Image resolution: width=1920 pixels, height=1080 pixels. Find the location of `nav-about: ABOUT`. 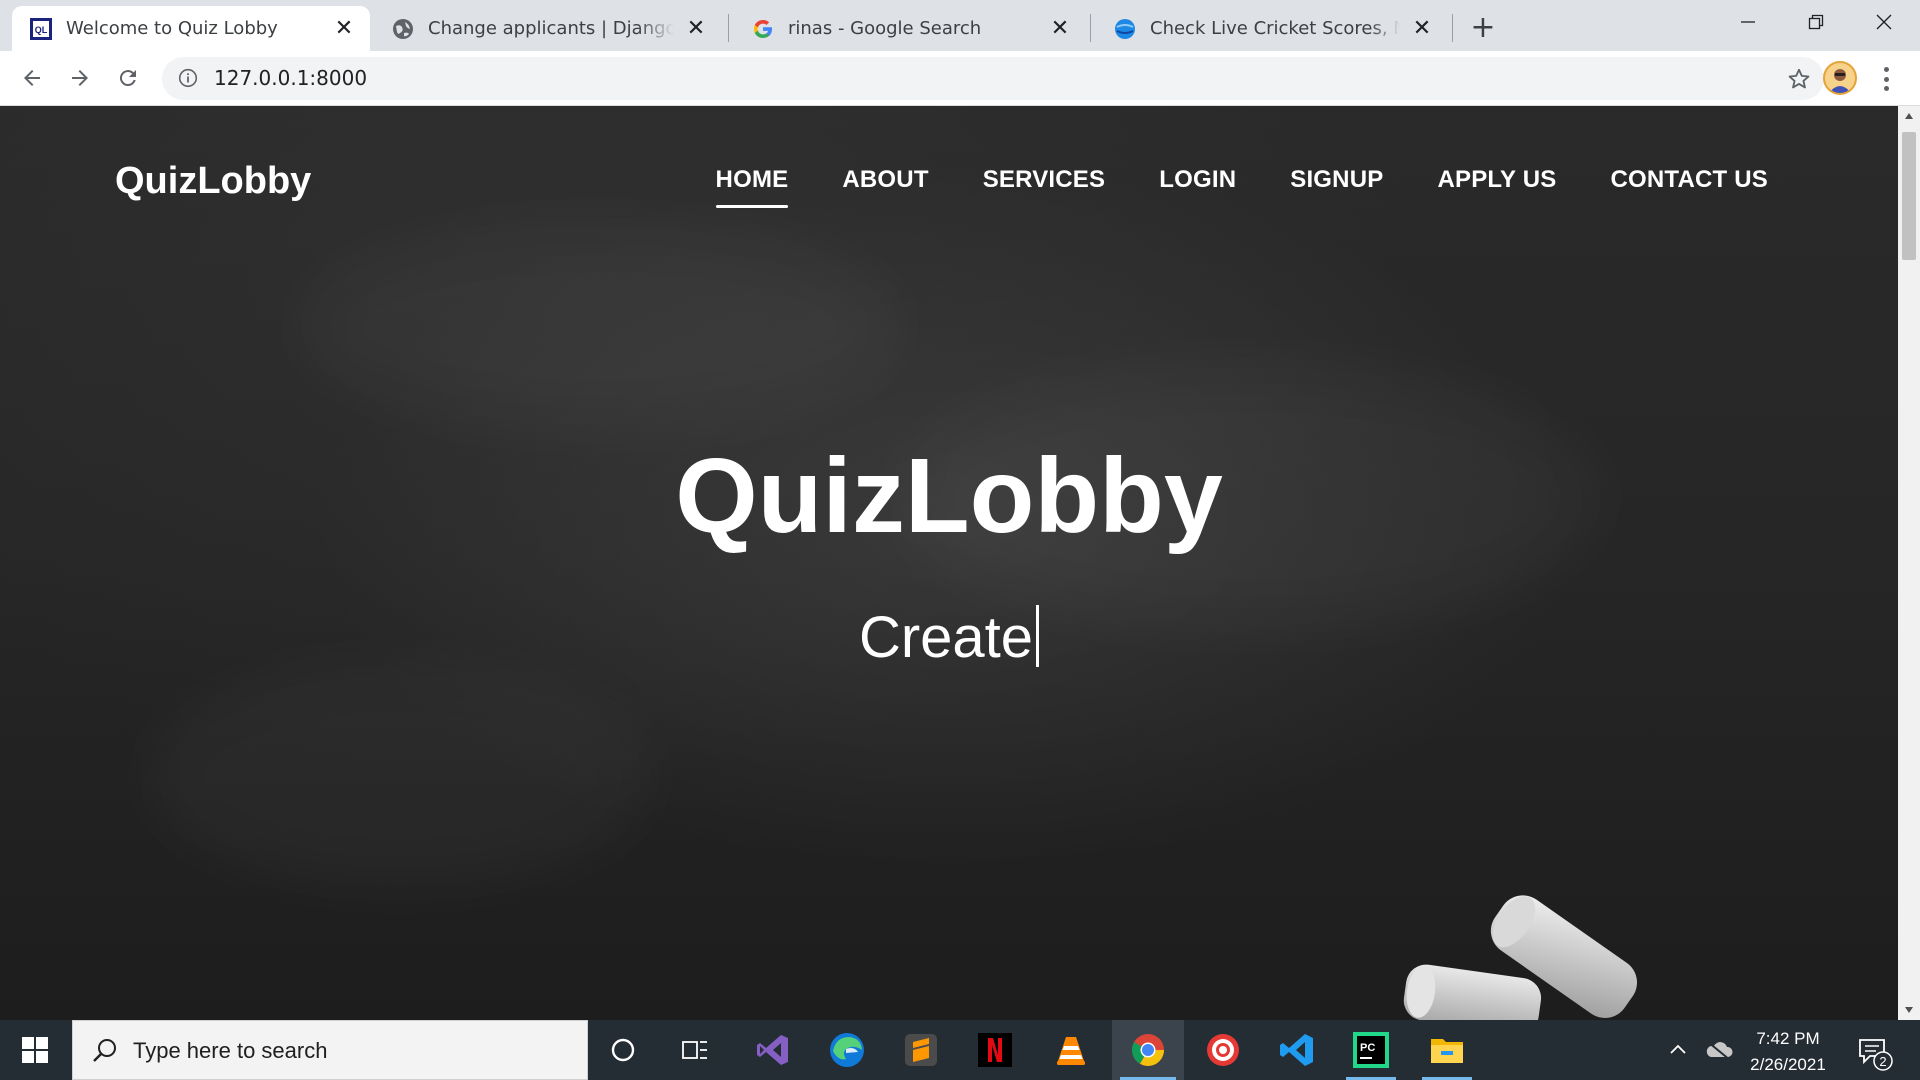

nav-about: ABOUT is located at coordinates (885, 180).